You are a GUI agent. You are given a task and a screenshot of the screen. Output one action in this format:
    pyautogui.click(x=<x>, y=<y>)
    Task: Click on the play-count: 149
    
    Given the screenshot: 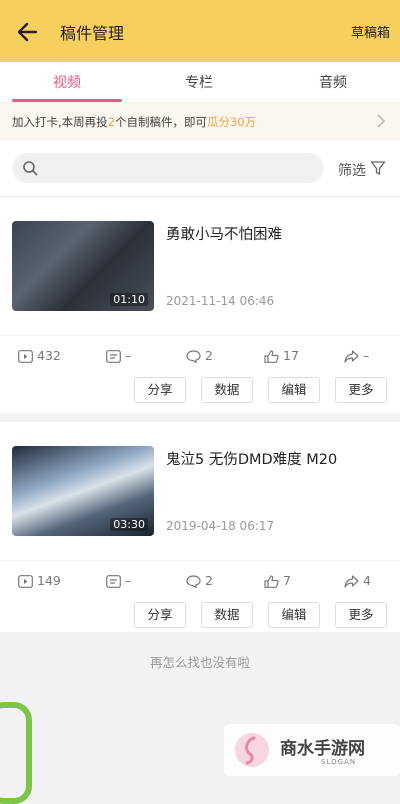 What is the action you would take?
    pyautogui.click(x=39, y=580)
    